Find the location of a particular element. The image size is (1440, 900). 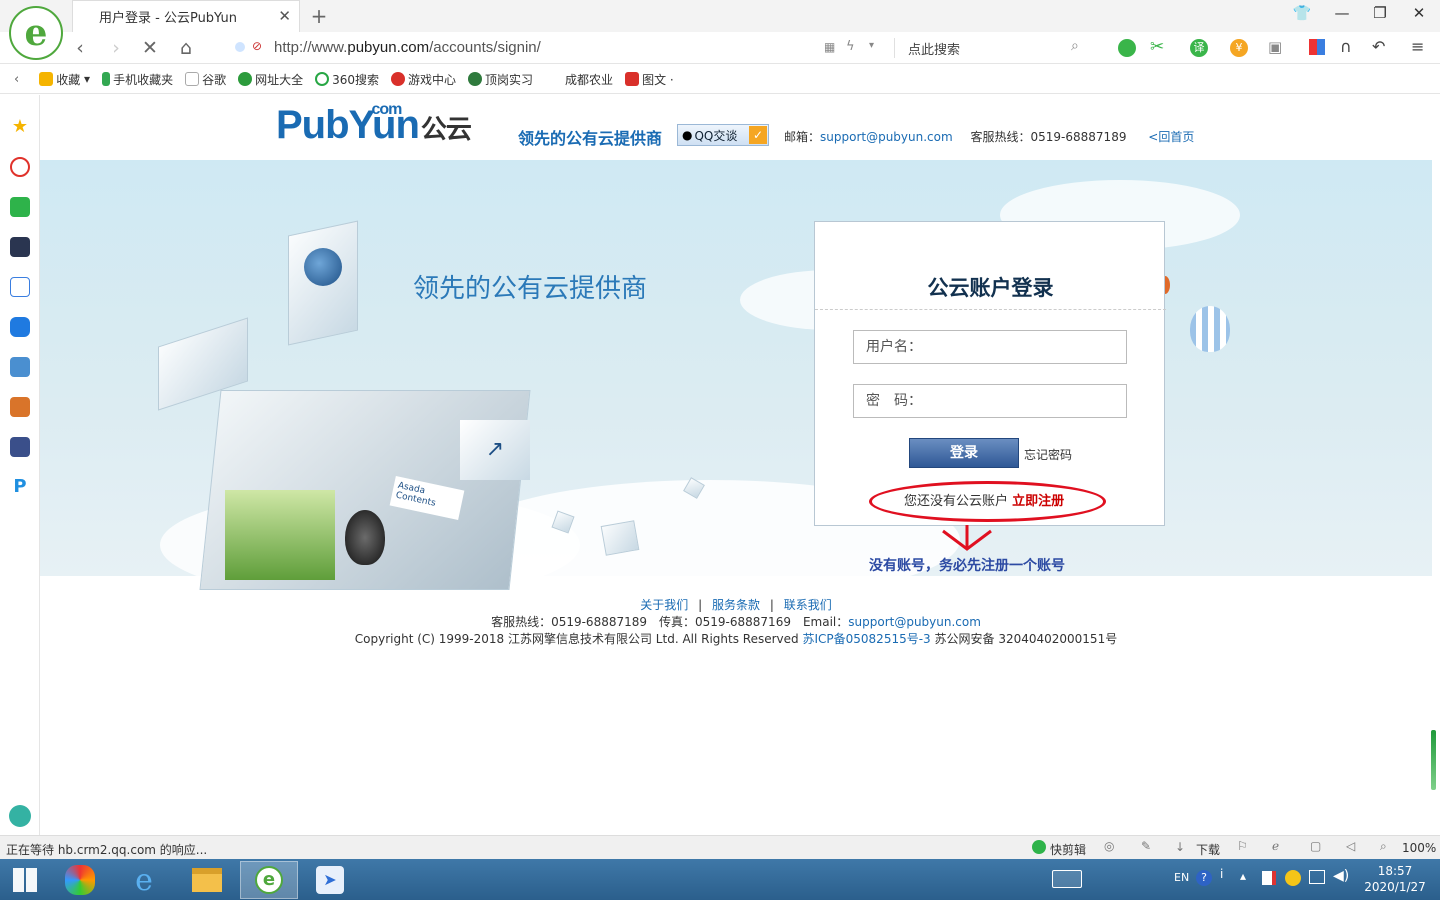

tray-expand-icon: ▴ is located at coordinates (1243, 876).